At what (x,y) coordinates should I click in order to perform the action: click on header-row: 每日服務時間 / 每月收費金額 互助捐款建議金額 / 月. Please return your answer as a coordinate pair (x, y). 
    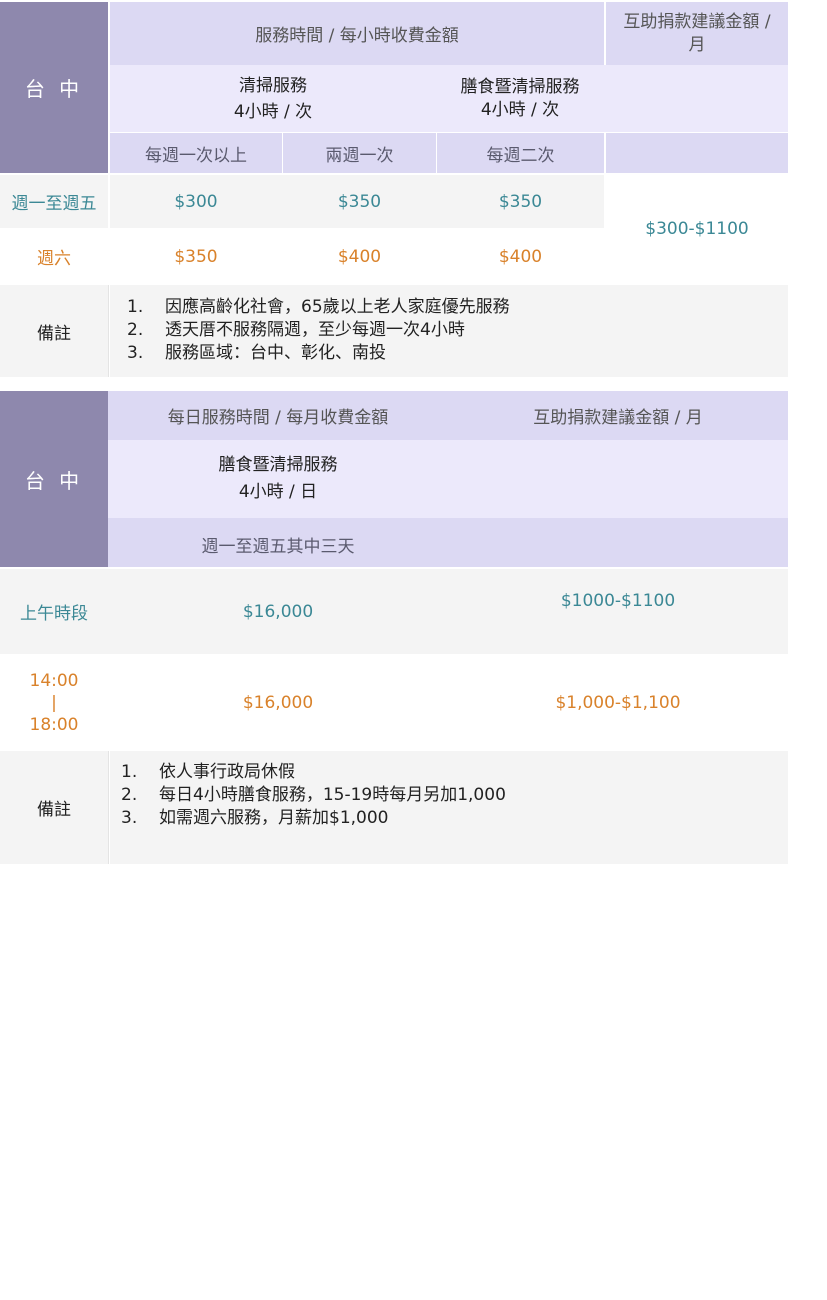
    Looking at the image, I should click on (448, 415).